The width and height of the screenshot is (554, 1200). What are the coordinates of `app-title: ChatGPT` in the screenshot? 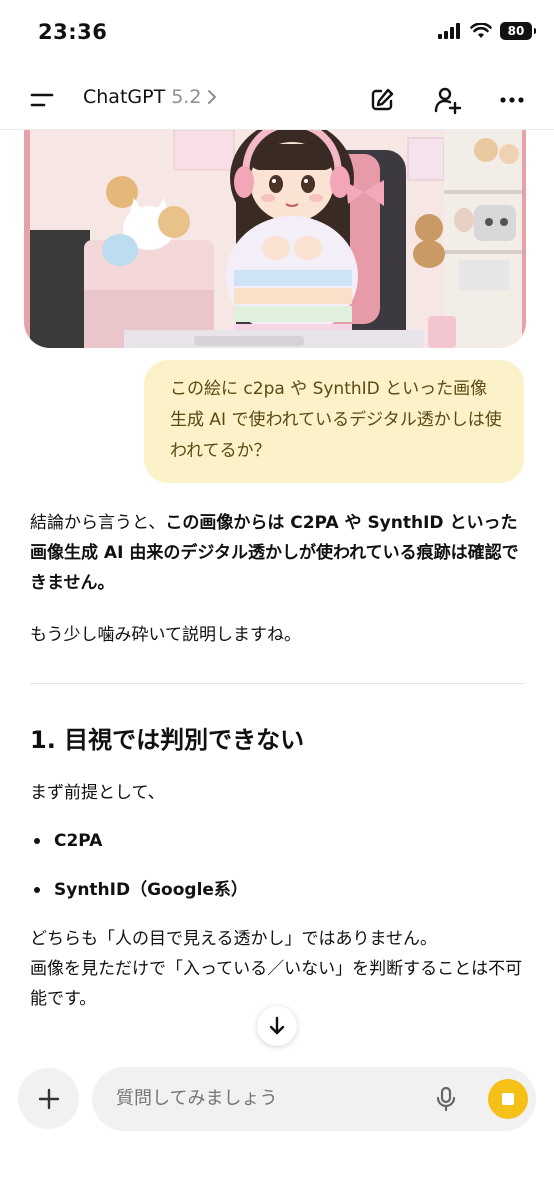 It's located at (124, 97).